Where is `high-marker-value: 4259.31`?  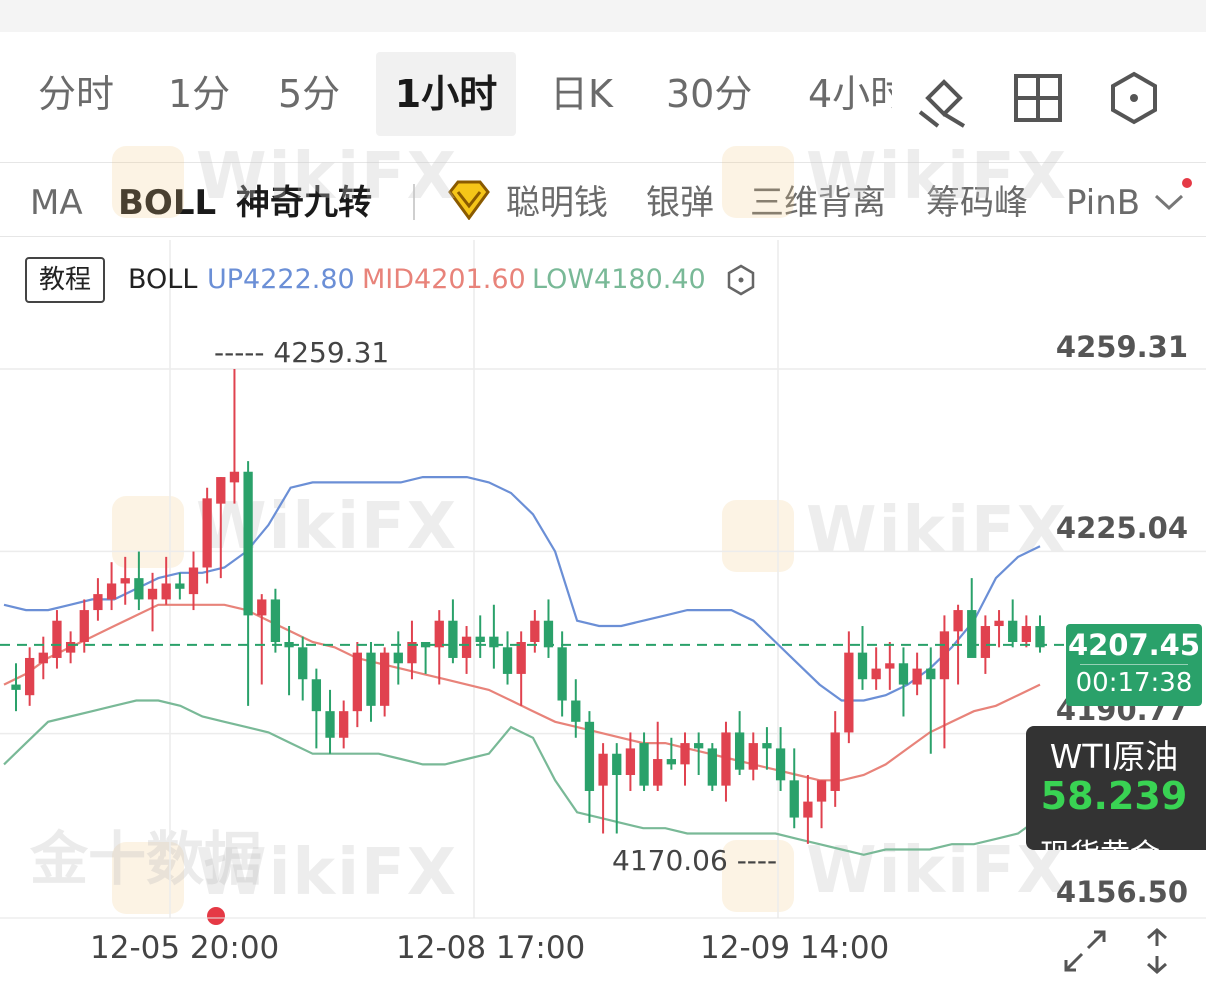 high-marker-value: 4259.31 is located at coordinates (331, 352).